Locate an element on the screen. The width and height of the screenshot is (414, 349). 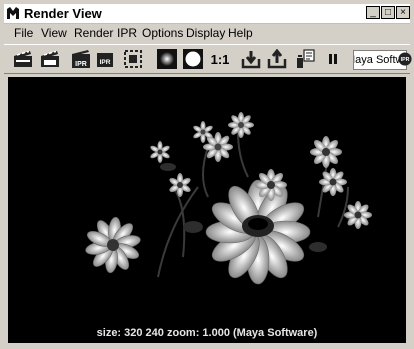
toolbar: IPR IPR 1:1 aya Soft IPR is located at coordinates (208, 59).